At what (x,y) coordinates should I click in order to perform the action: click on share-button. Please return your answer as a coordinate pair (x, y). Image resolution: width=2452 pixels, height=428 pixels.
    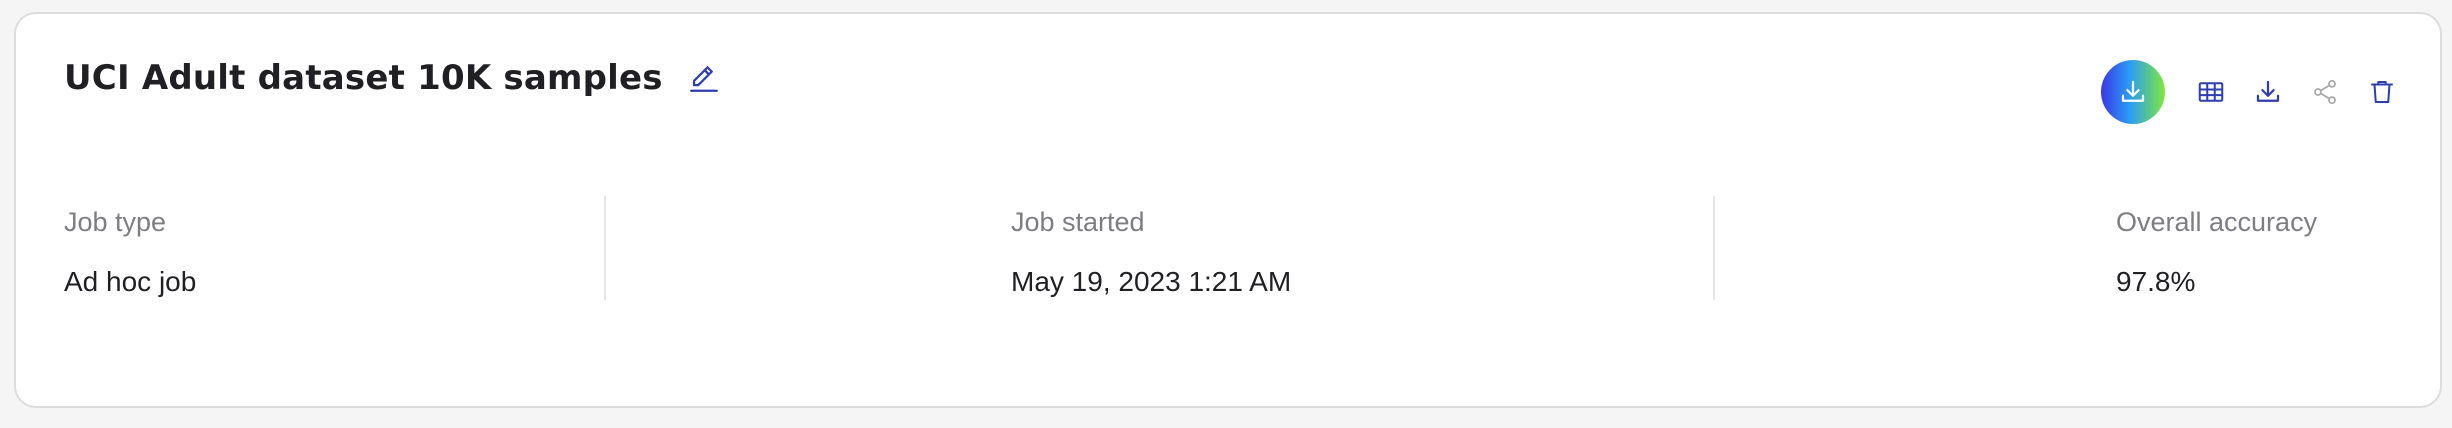
    Looking at the image, I should click on (2325, 92).